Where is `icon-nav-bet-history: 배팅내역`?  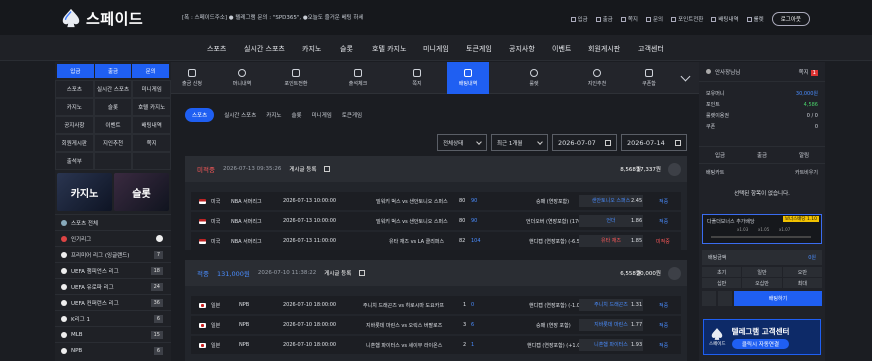 icon-nav-bet-history: 배팅내역 is located at coordinates (468, 78).